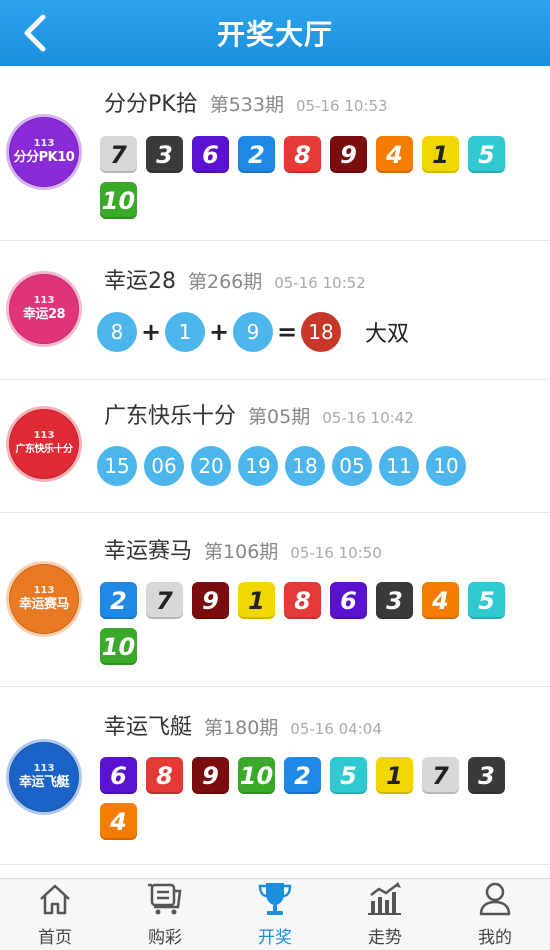  I want to click on bottom-tab-bar: 首页 购彩 开奖 走势 我的, so click(275, 914).